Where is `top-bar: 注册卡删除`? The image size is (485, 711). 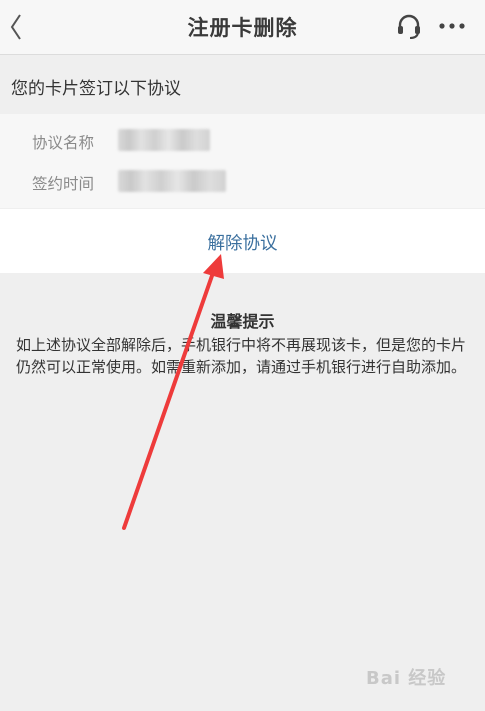
top-bar: 注册卡删除 is located at coordinates (242, 27).